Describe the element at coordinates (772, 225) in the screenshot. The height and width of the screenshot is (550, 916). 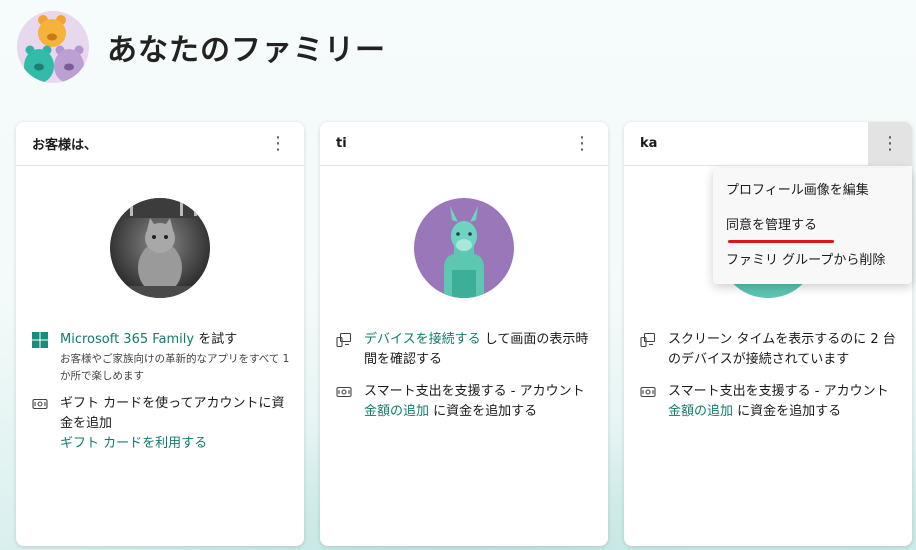
I see `manage-consent-label: 同意を管理する` at that location.